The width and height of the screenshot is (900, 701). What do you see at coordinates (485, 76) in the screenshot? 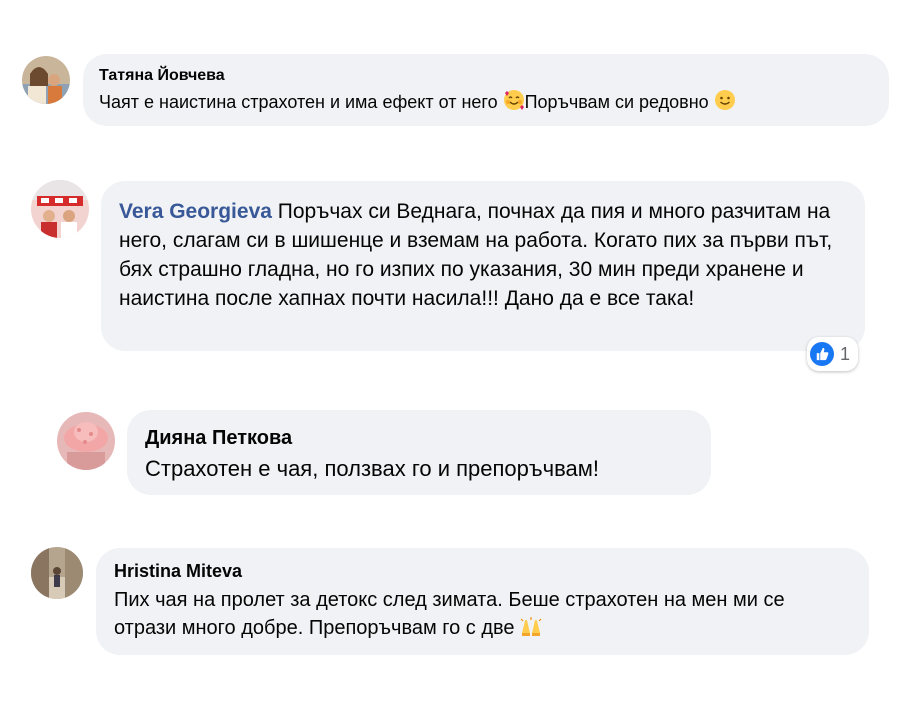
I see `comment-author: Татяна Йовчева` at bounding box center [485, 76].